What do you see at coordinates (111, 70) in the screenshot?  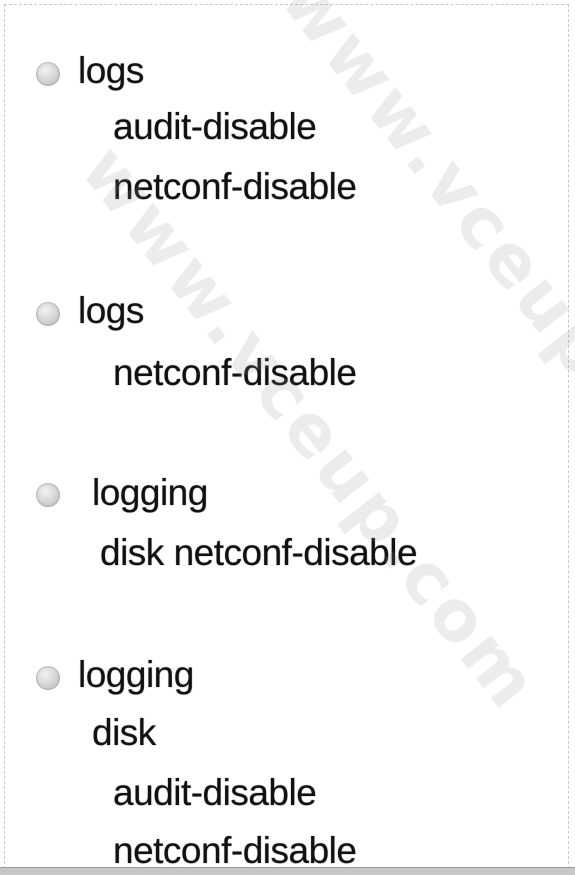 I see `option-1-line-1: logs` at bounding box center [111, 70].